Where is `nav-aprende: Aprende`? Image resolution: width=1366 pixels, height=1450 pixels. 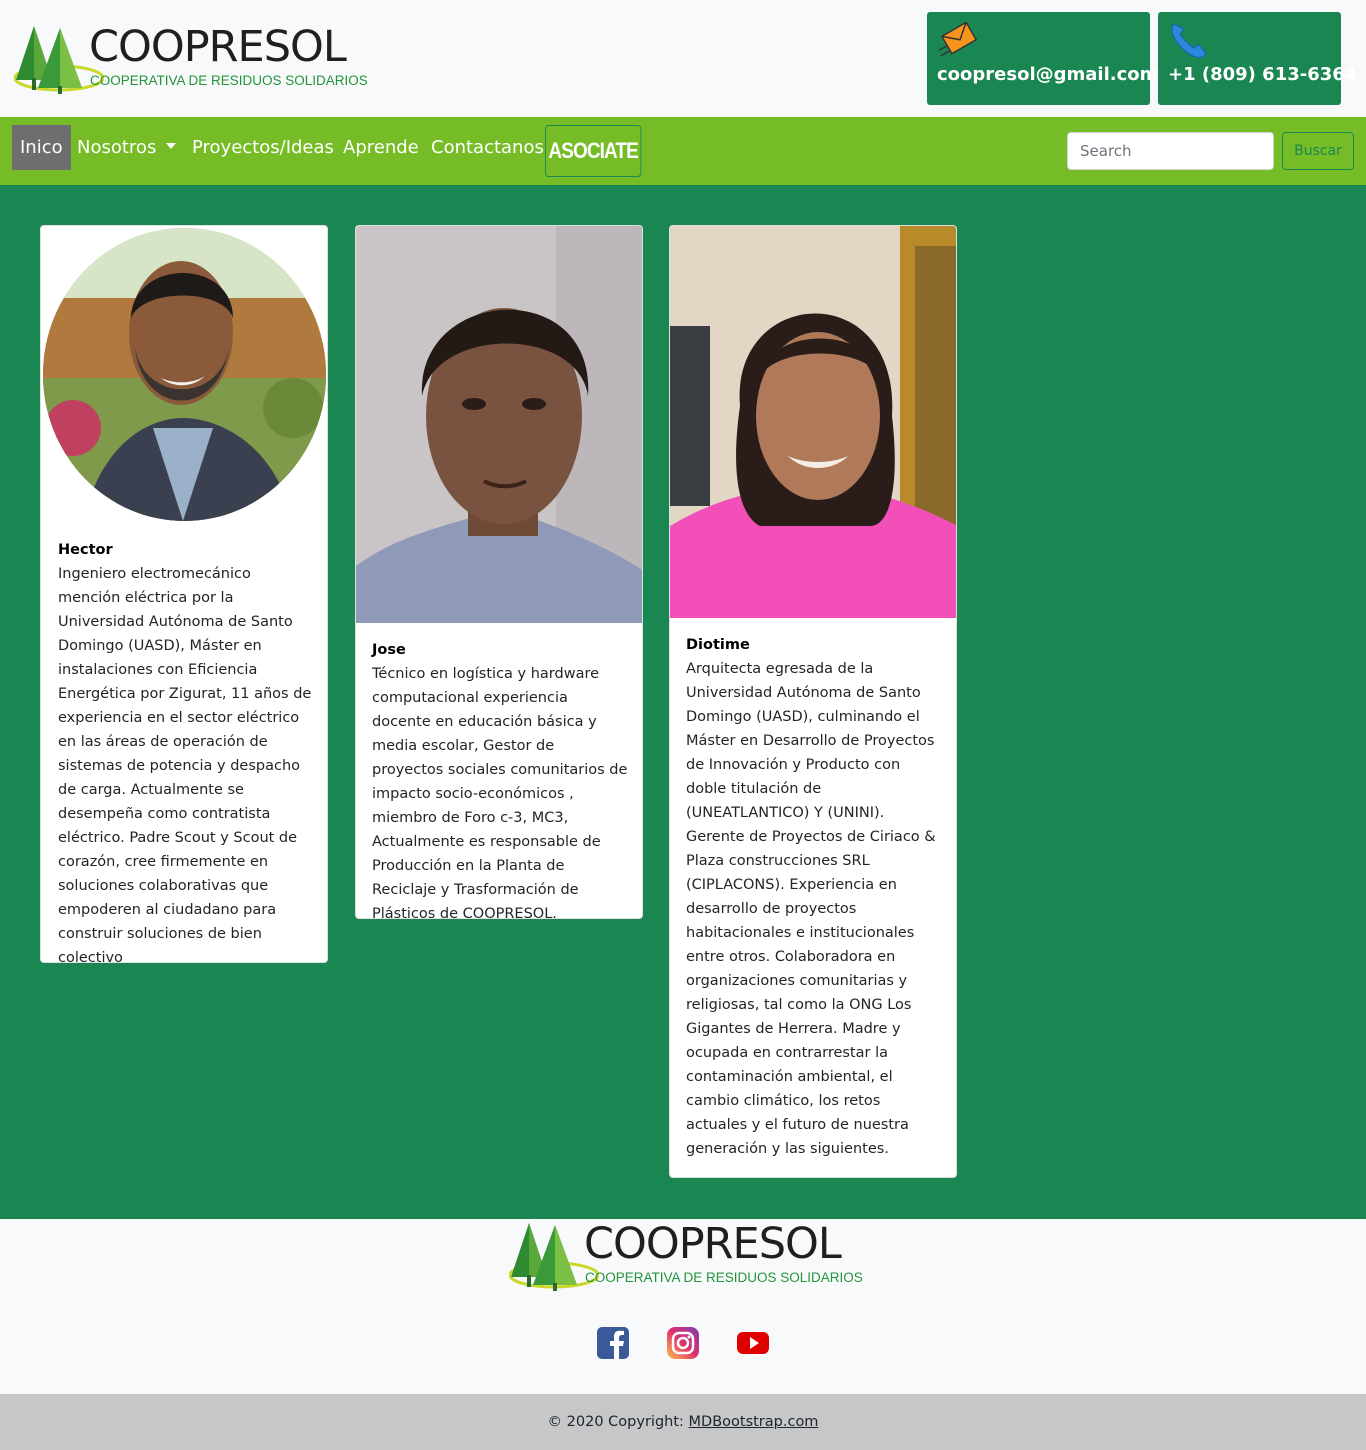
nav-aprende: Aprende is located at coordinates (381, 147).